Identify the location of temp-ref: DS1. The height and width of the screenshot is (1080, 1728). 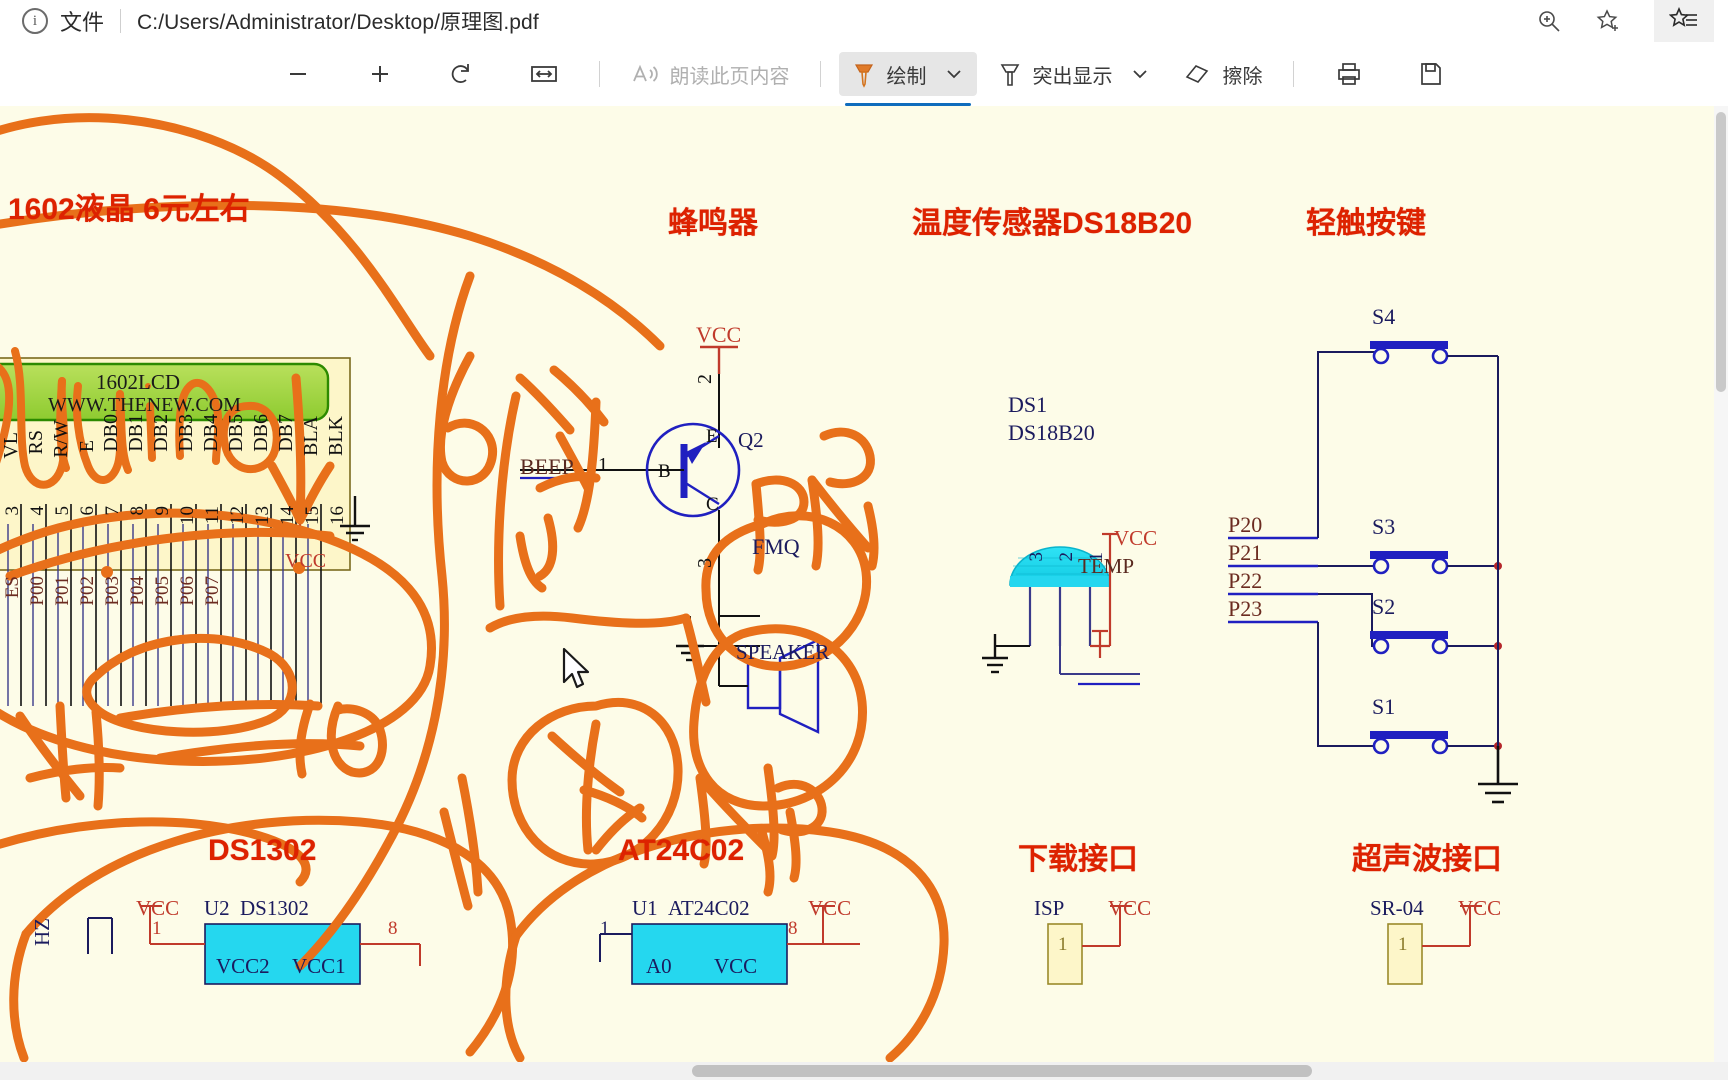
(1028, 404).